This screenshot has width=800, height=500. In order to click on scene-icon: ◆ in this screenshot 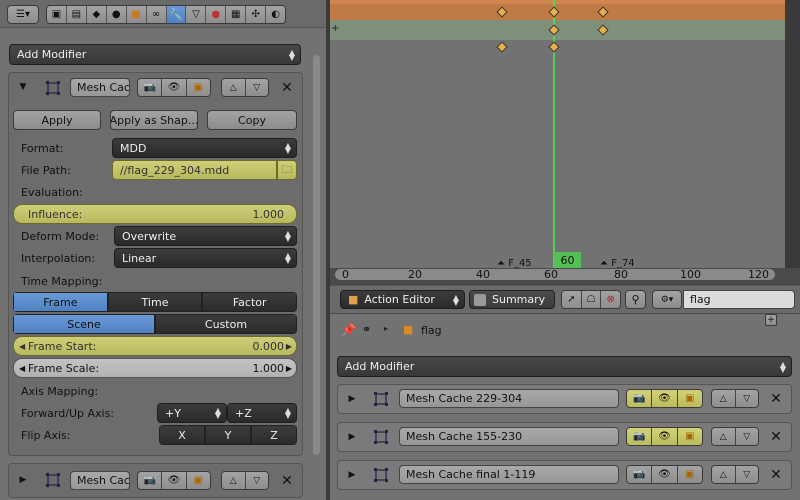, I will do `click(96, 14)`.